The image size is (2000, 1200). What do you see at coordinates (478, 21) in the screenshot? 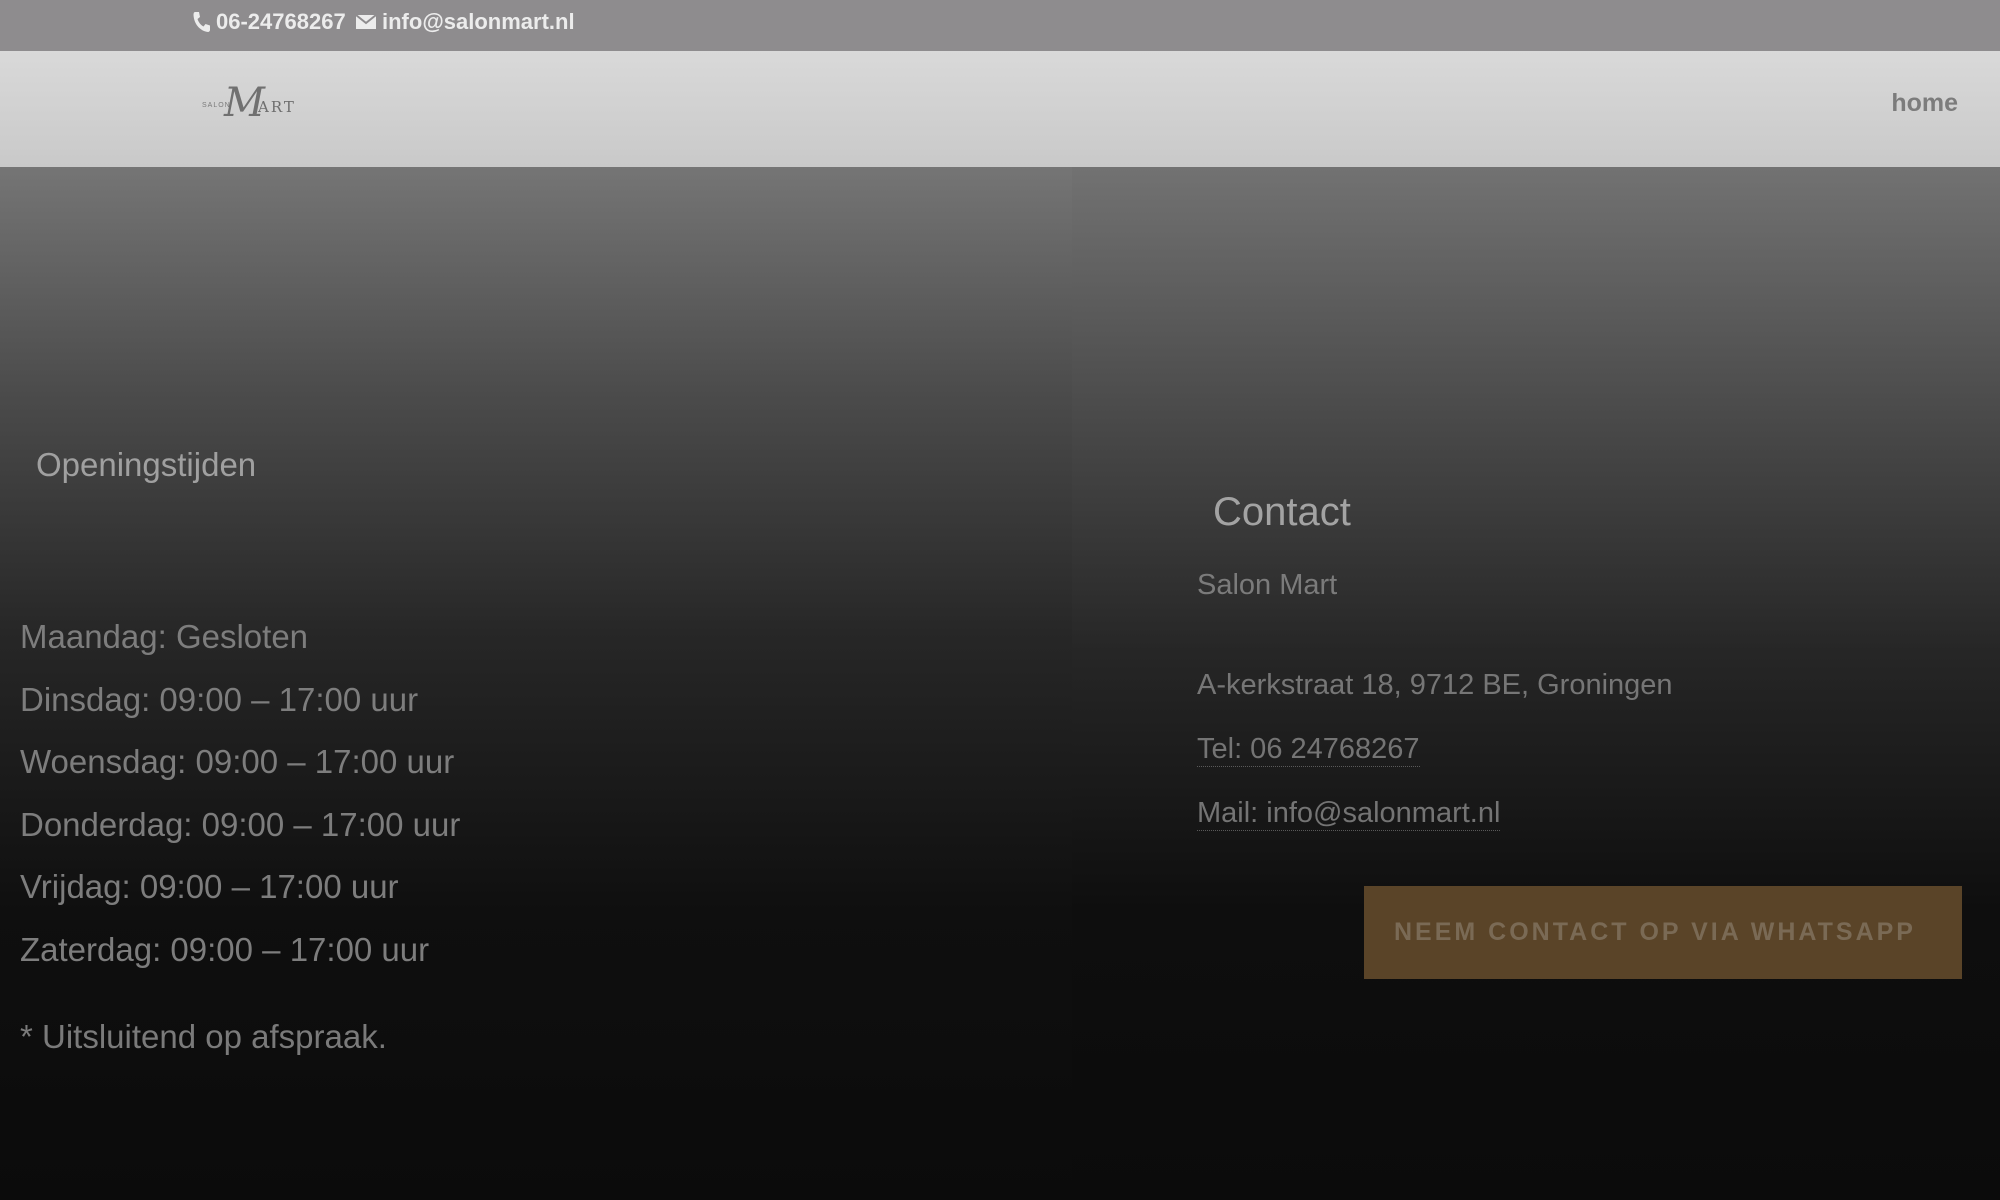
I see `topbar-email-text: info@salonmart.nl` at bounding box center [478, 21].